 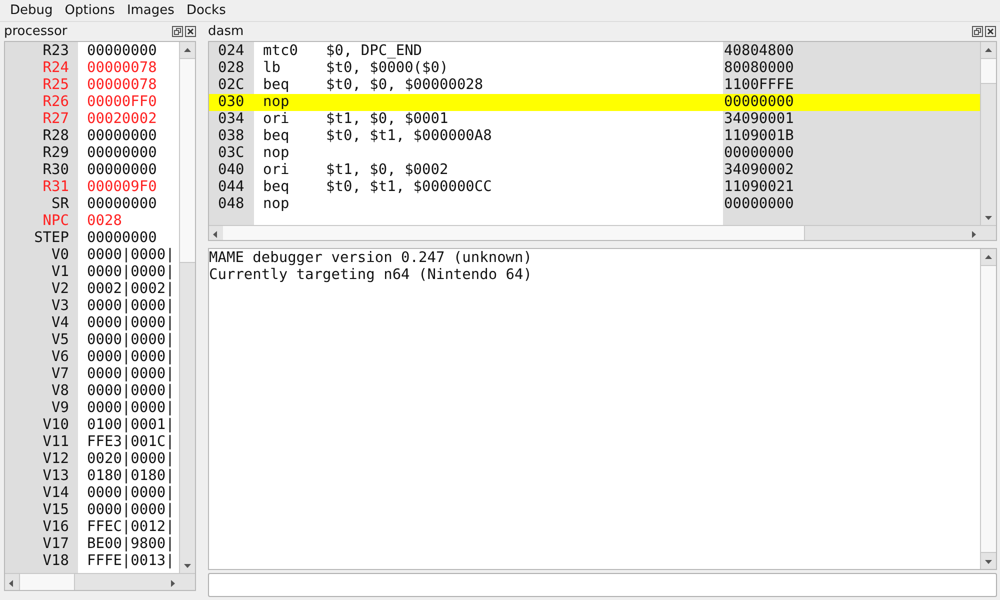 I want to click on address-cell-text: 048, so click(x=231, y=204).